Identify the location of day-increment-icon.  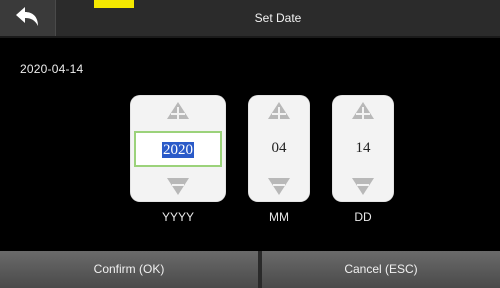
(363, 112).